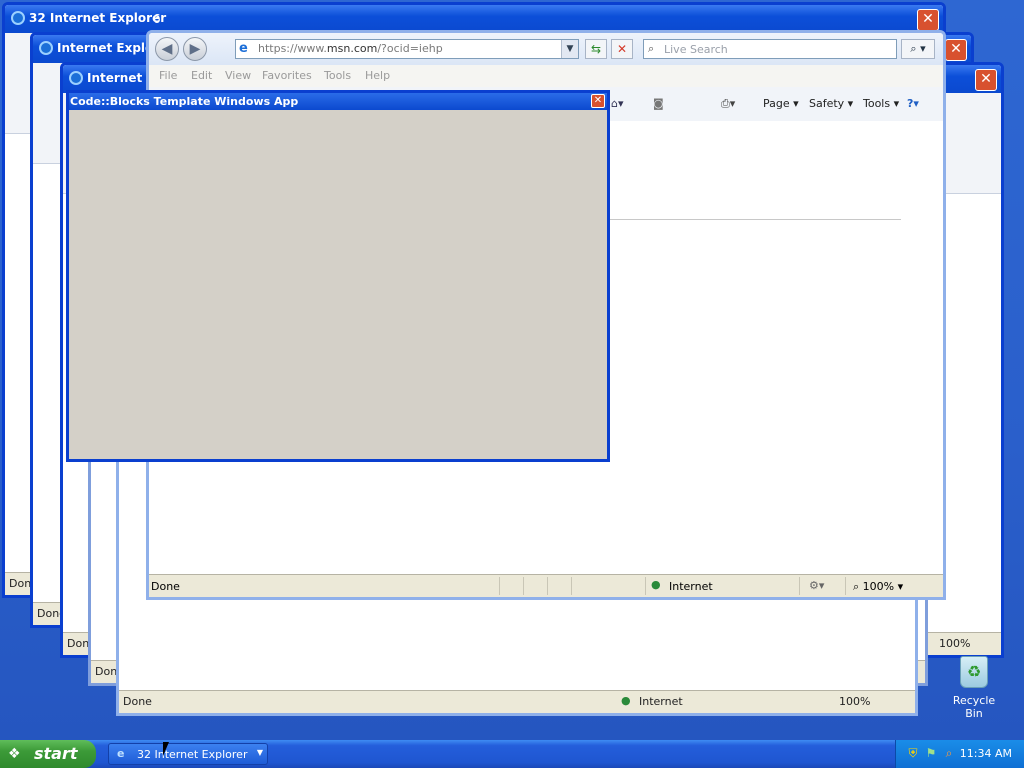 Image resolution: width=1024 pixels, height=768 pixels. Describe the element at coordinates (98, 18) in the screenshot. I see `window-title: 32 Internet Explorer` at that location.